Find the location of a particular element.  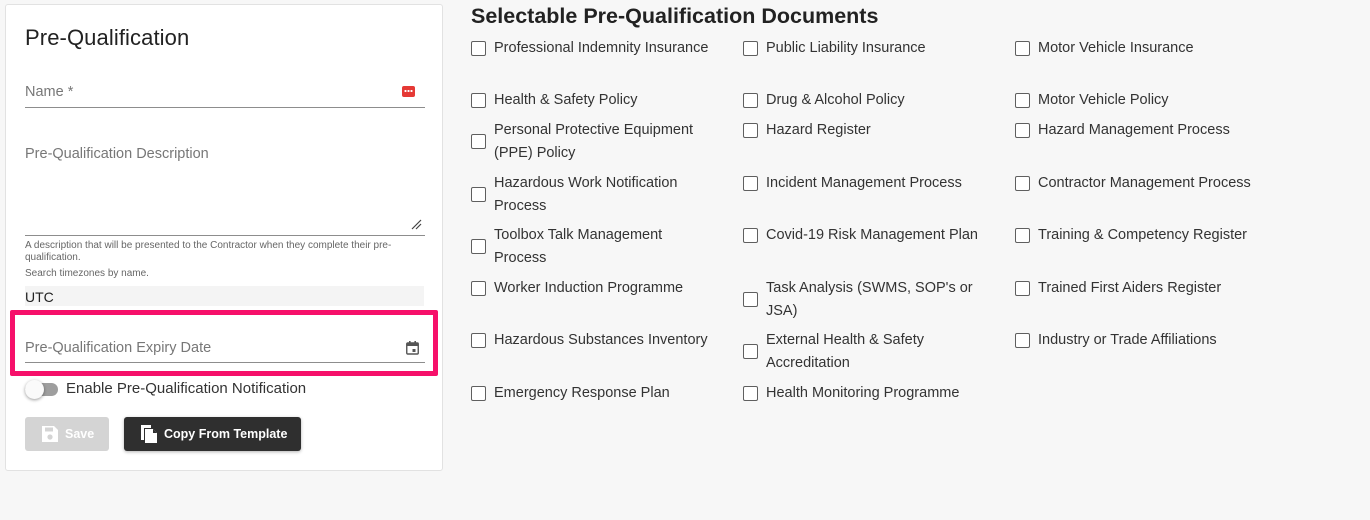

required-dots-icon is located at coordinates (408, 91).